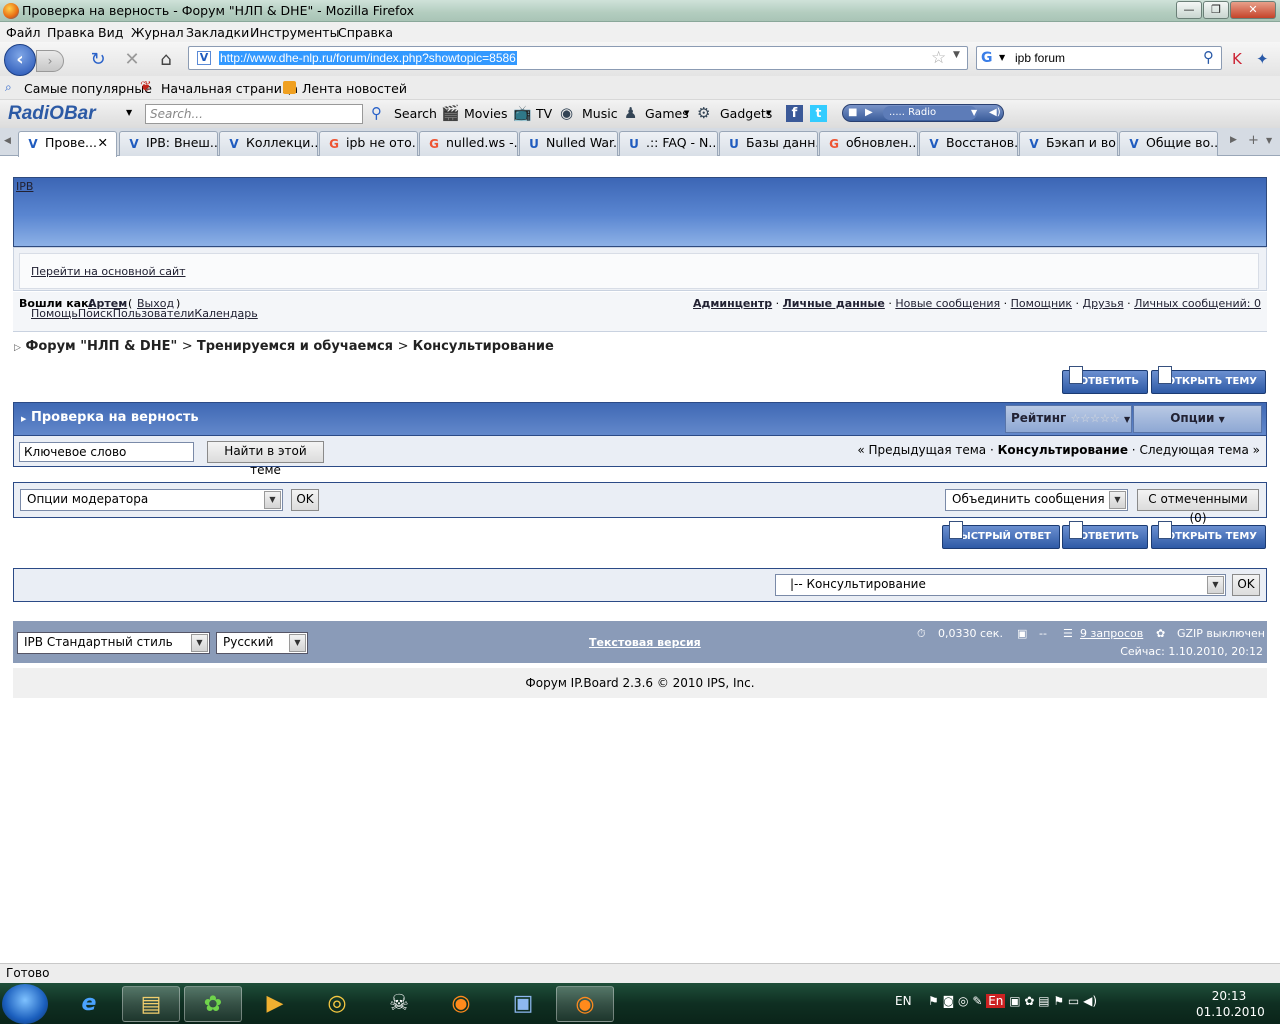 This screenshot has width=1280, height=1024. Describe the element at coordinates (294, 32) in the screenshot. I see `menu-tools: Инструменты` at that location.